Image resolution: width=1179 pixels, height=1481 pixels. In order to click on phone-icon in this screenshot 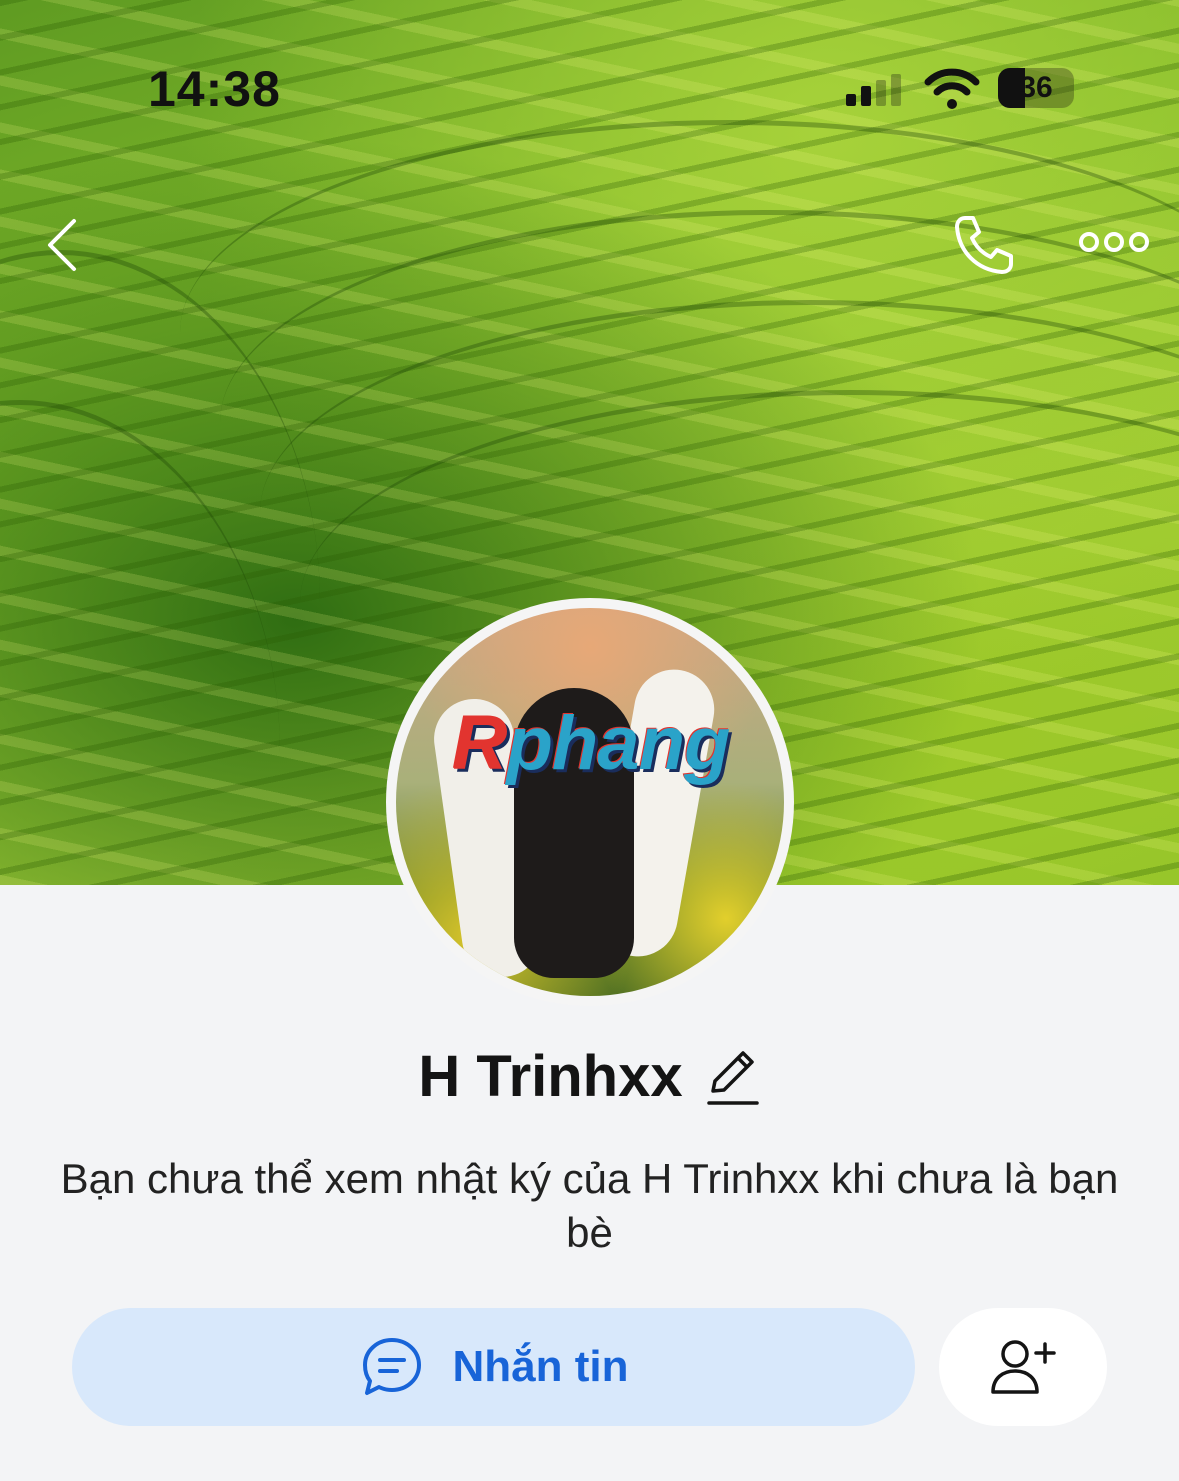, I will do `click(984, 245)`.